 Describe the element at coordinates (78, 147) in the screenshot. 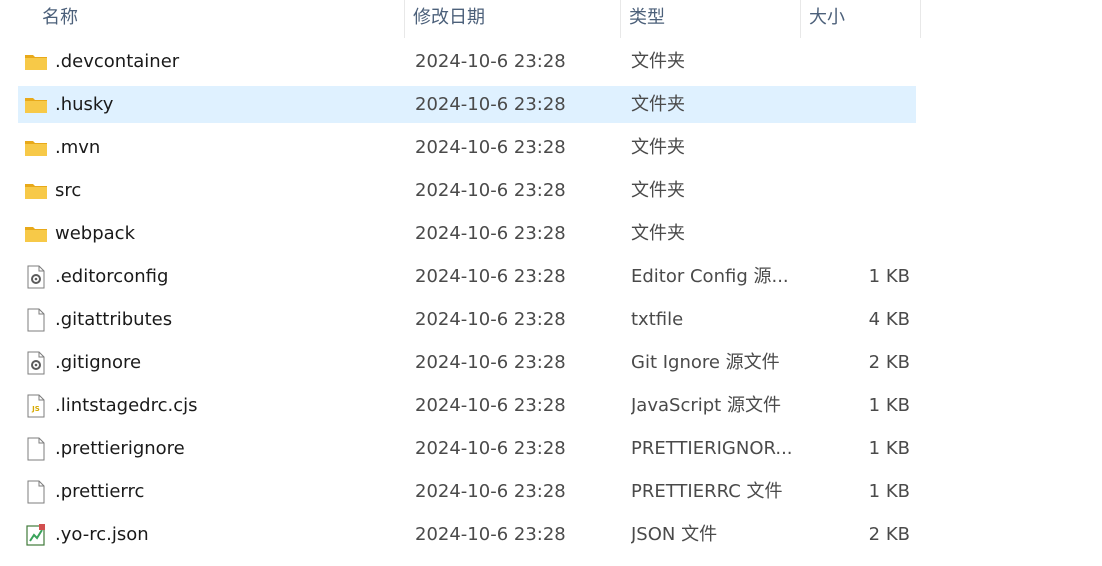

I see `file-name: .mvn` at that location.